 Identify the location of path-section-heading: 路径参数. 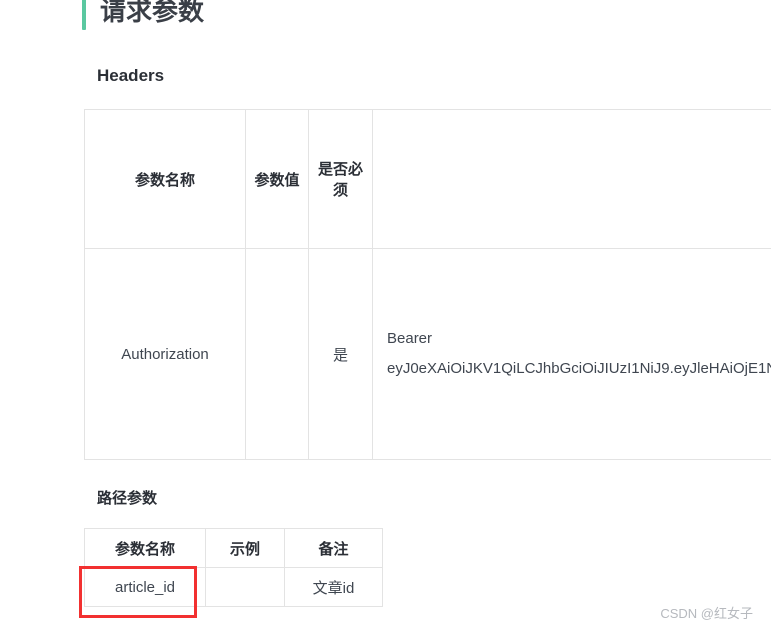
(127, 498).